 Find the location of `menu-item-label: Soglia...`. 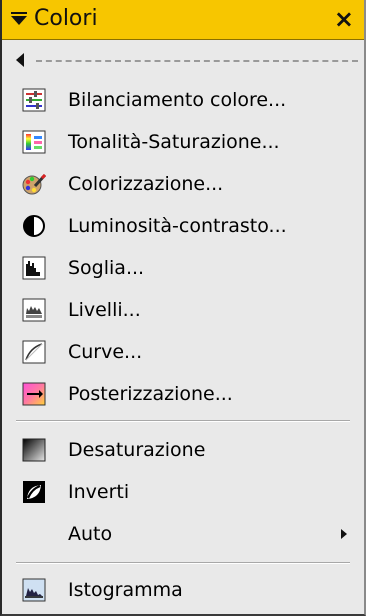

menu-item-label: Soglia... is located at coordinates (106, 268).